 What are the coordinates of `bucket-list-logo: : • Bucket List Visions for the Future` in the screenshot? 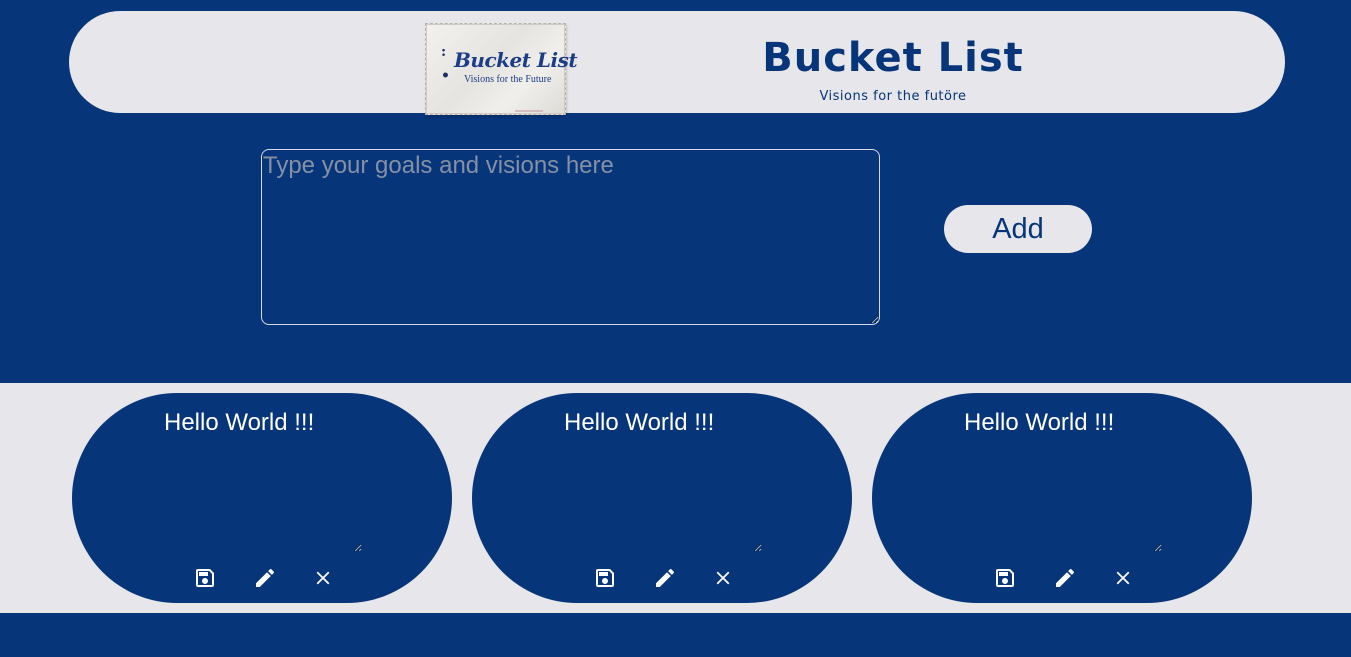 It's located at (501, 69).